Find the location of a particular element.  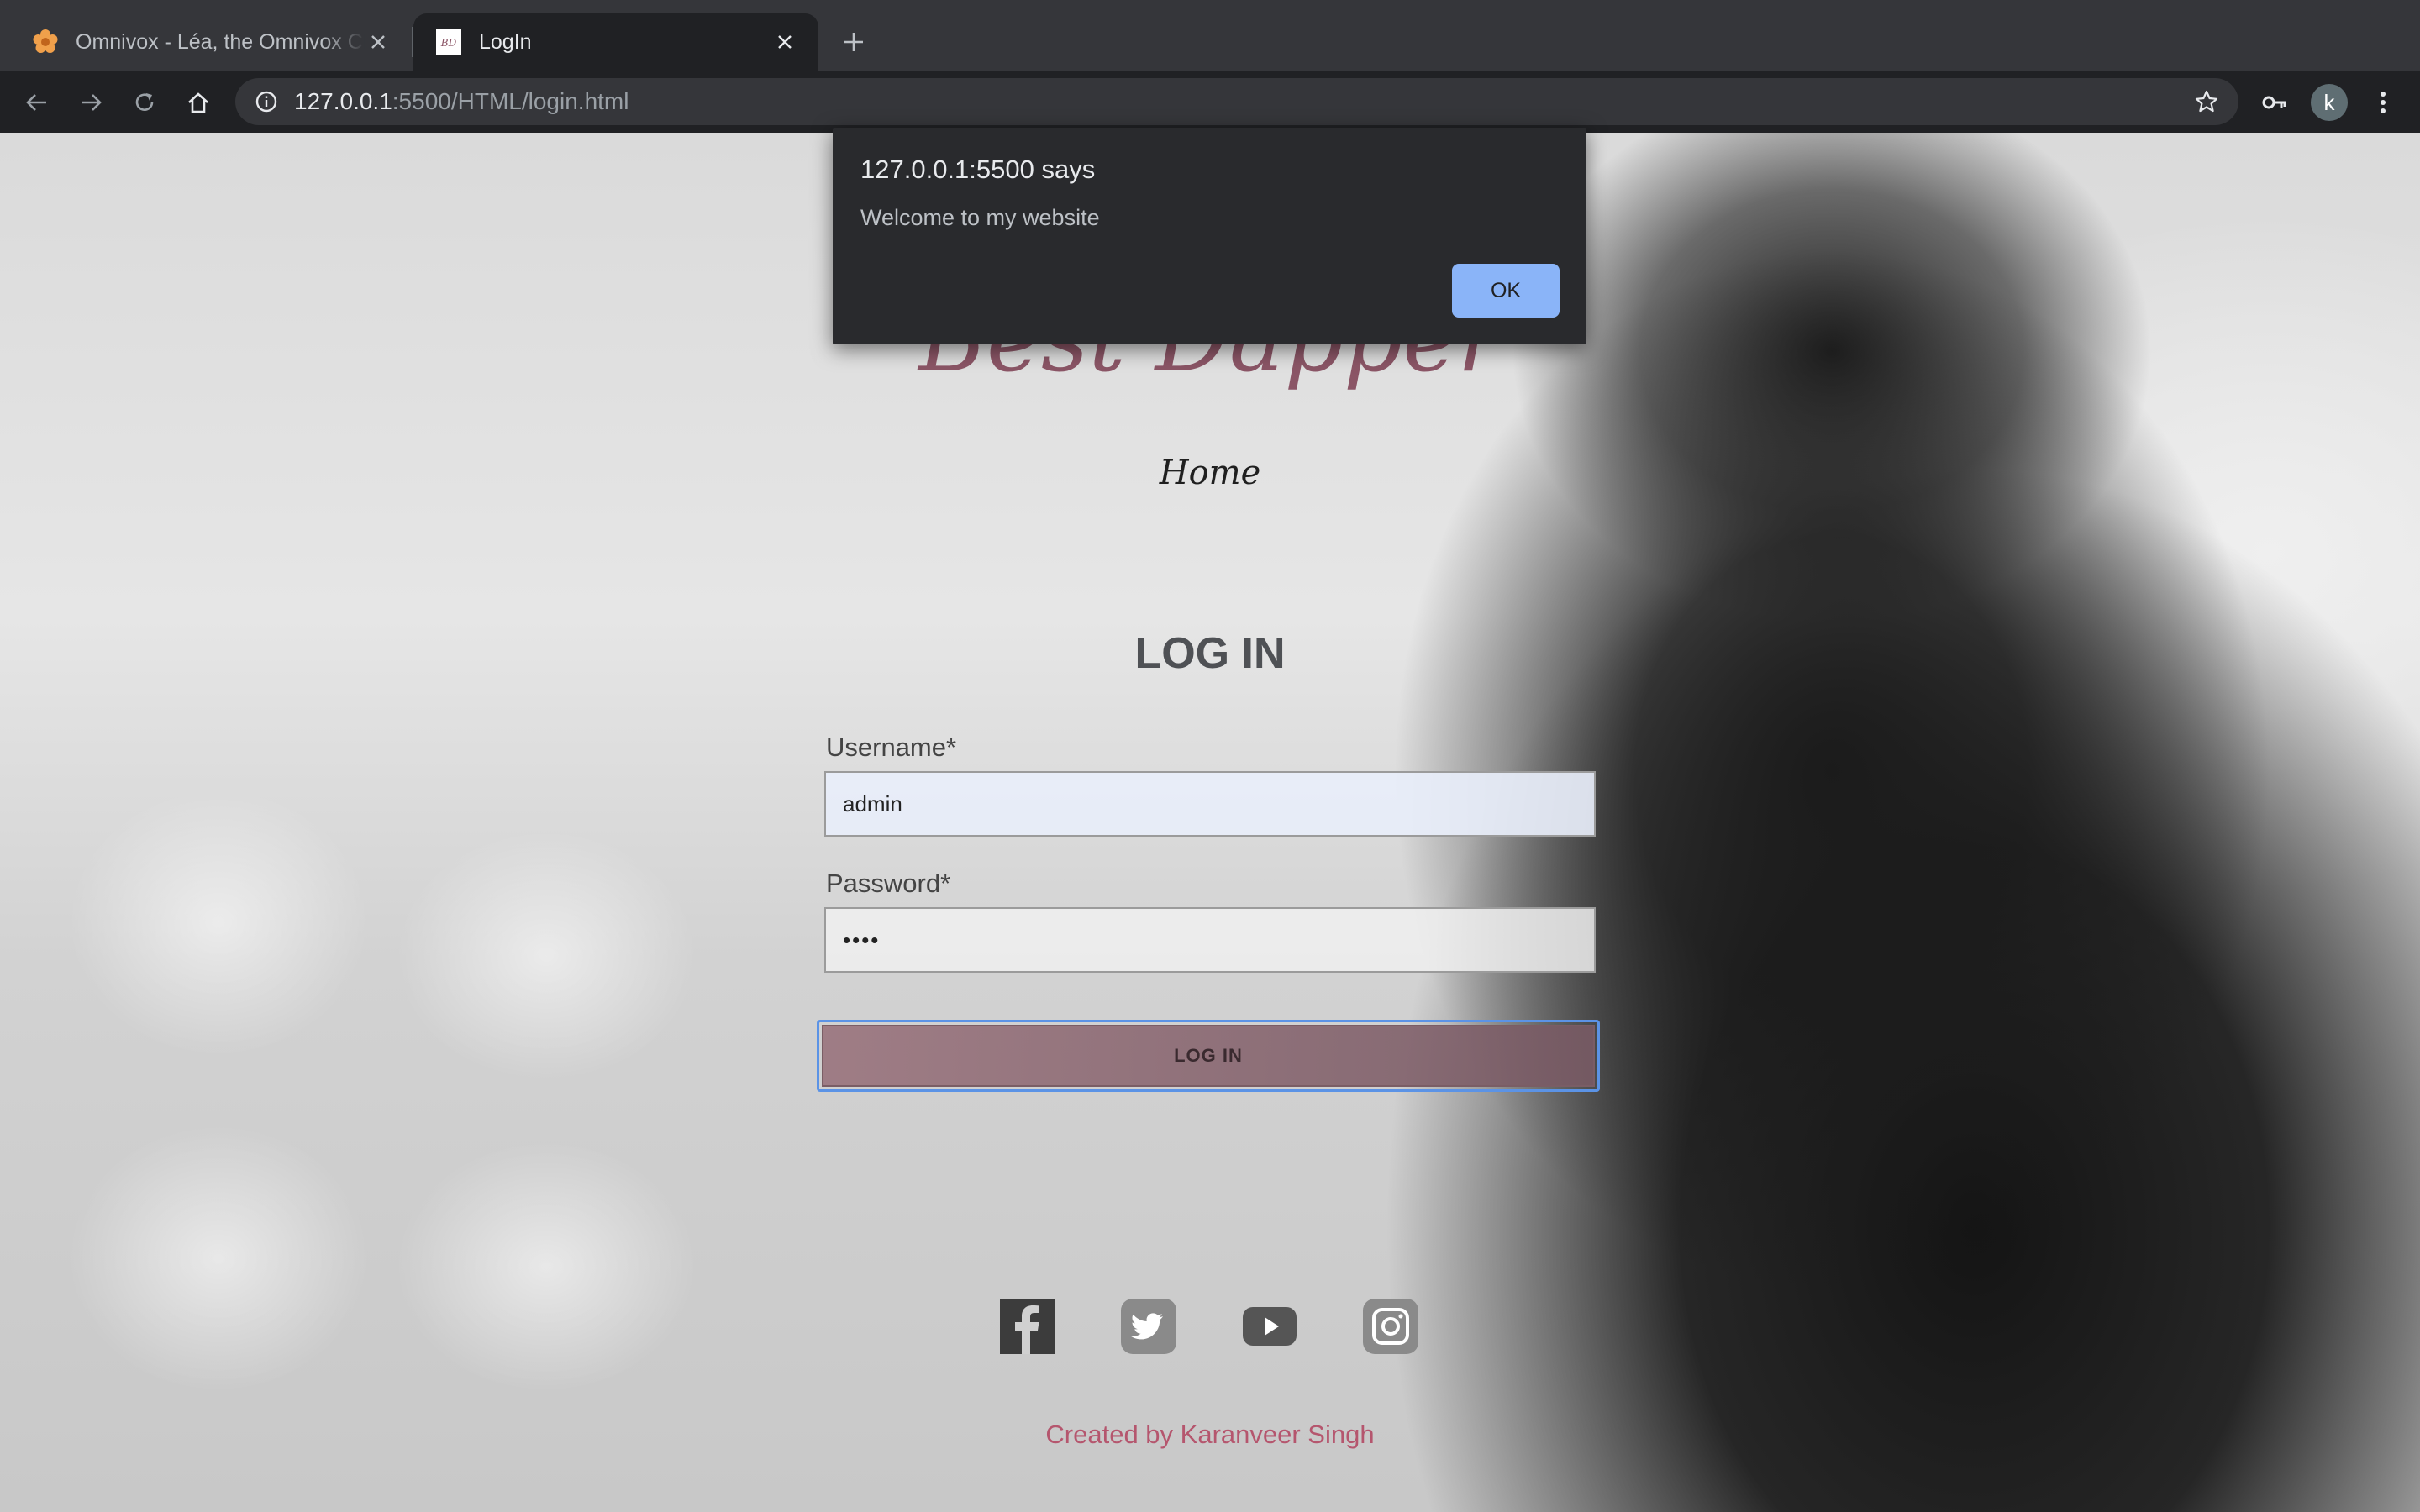

profile-avatar: k is located at coordinates (2329, 102).